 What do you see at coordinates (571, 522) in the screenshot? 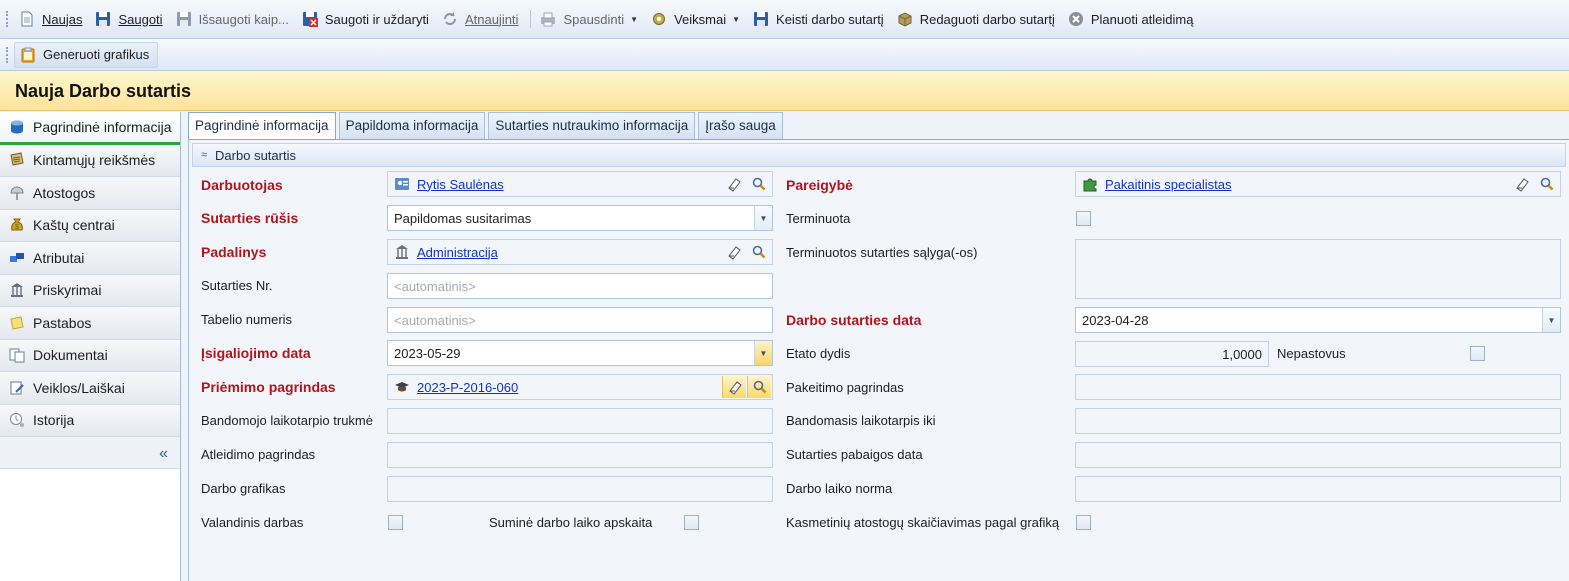
I see `summary-accounting-label: Suminė darbo laiko apskaita` at bounding box center [571, 522].